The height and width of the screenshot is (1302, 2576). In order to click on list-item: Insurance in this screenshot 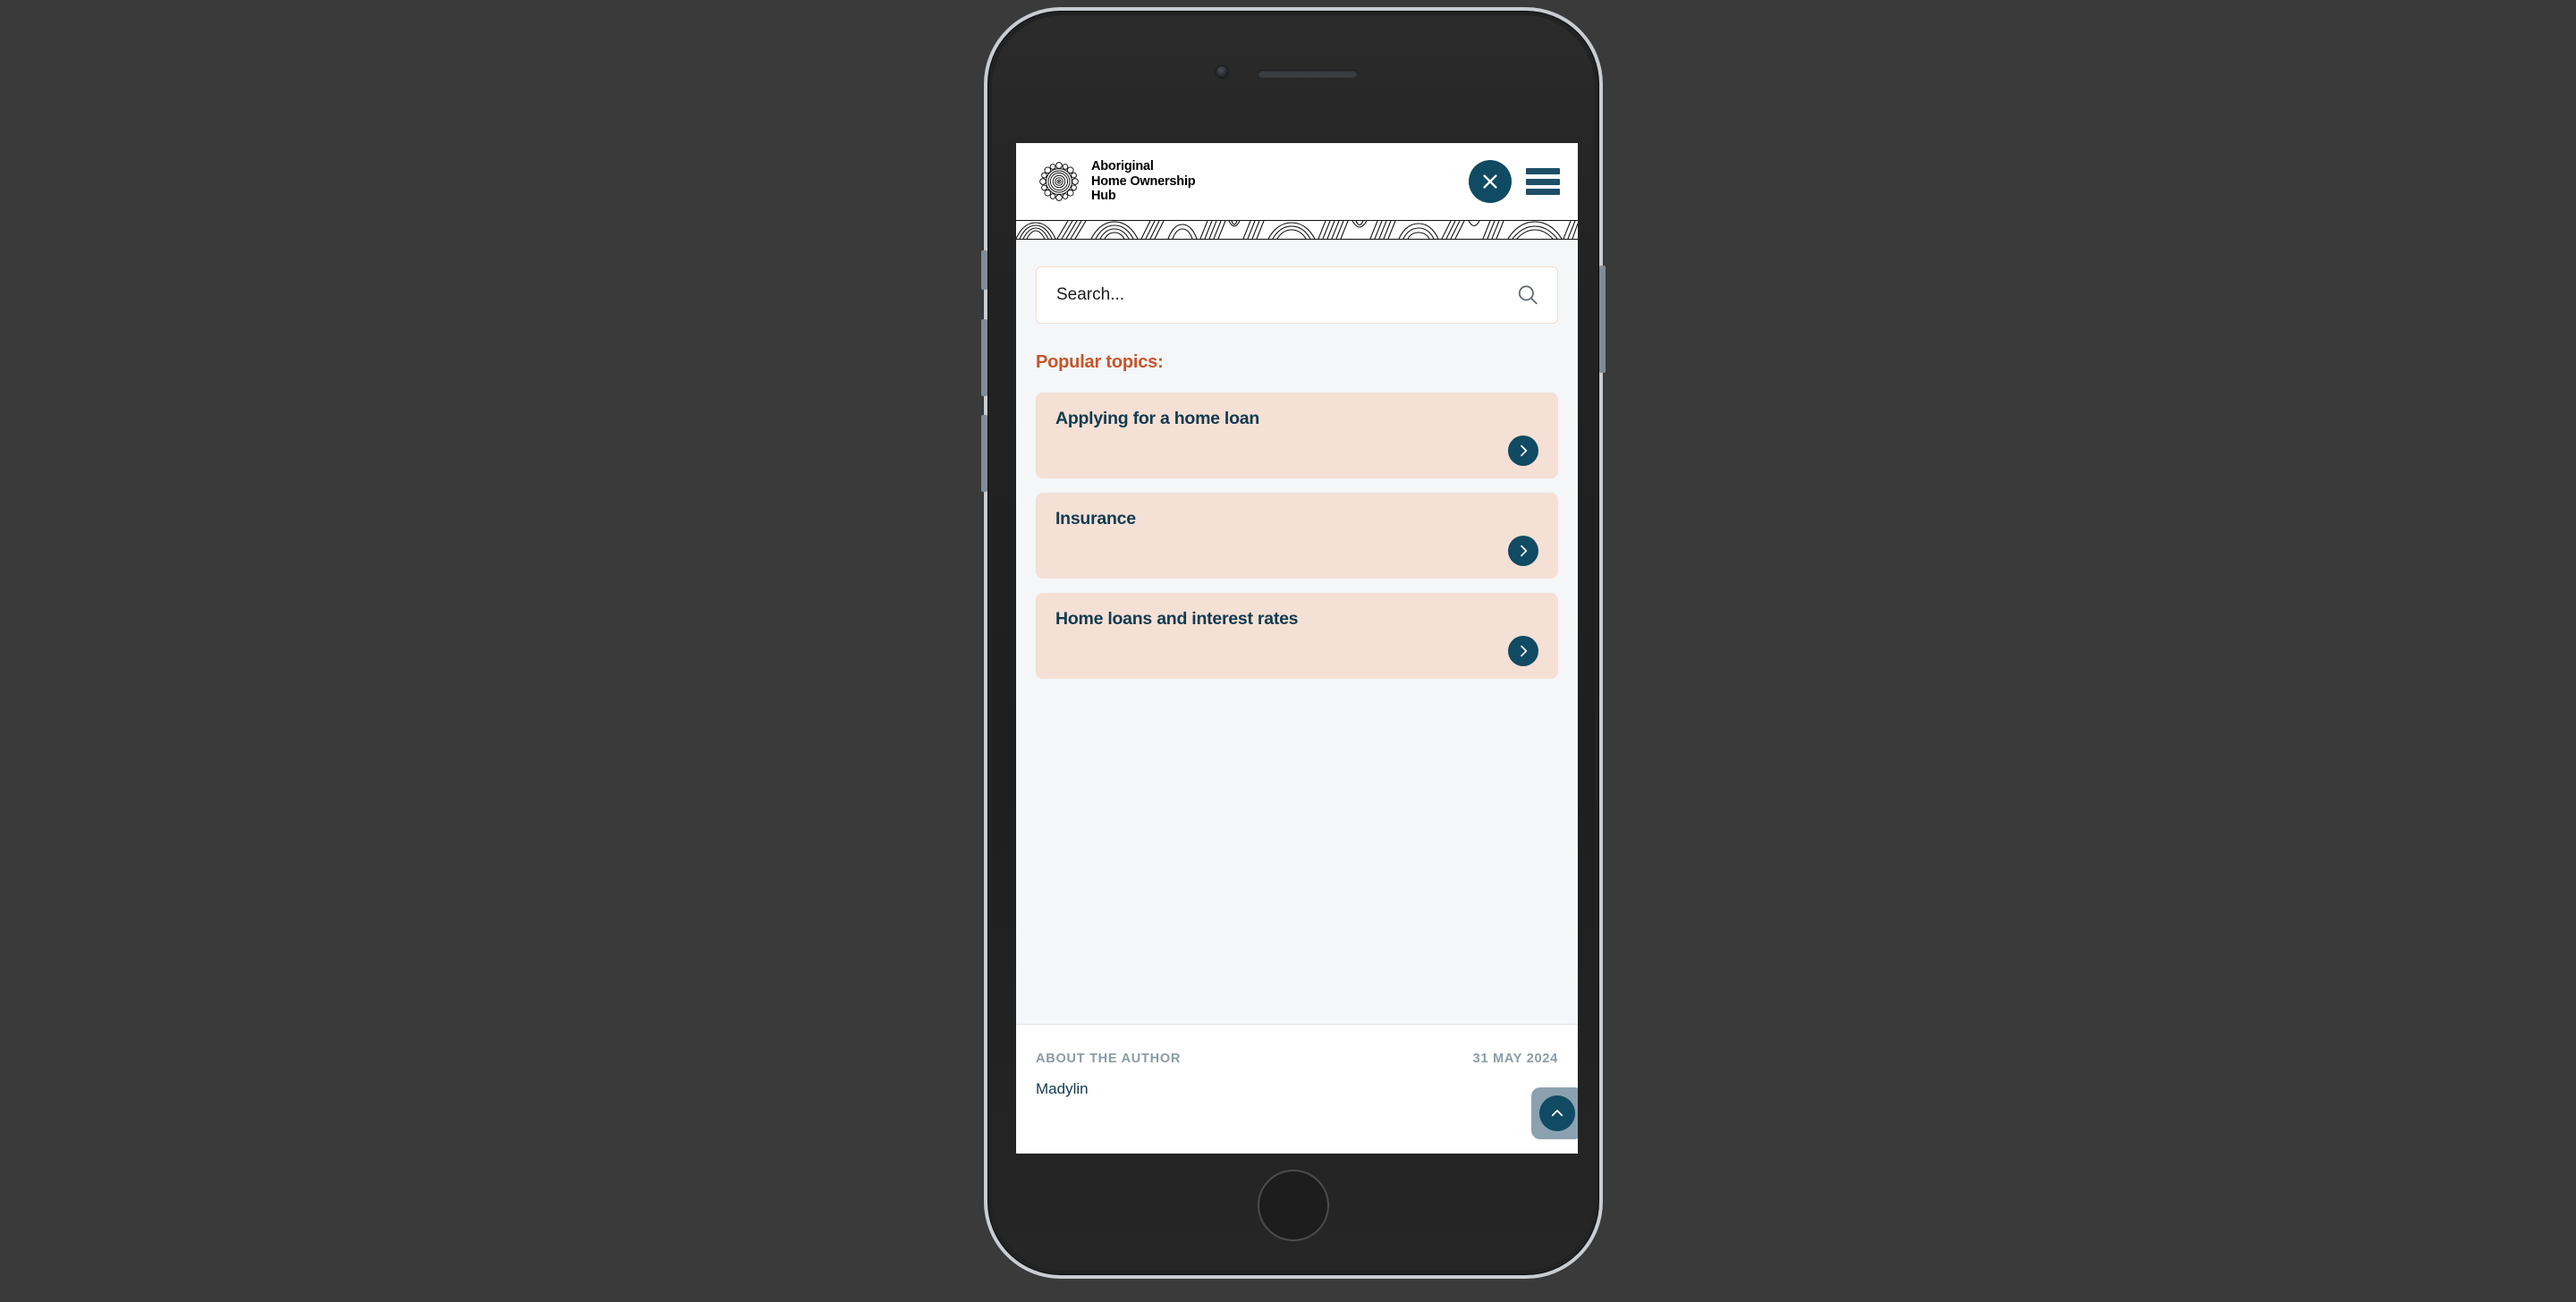, I will do `click(1297, 536)`.